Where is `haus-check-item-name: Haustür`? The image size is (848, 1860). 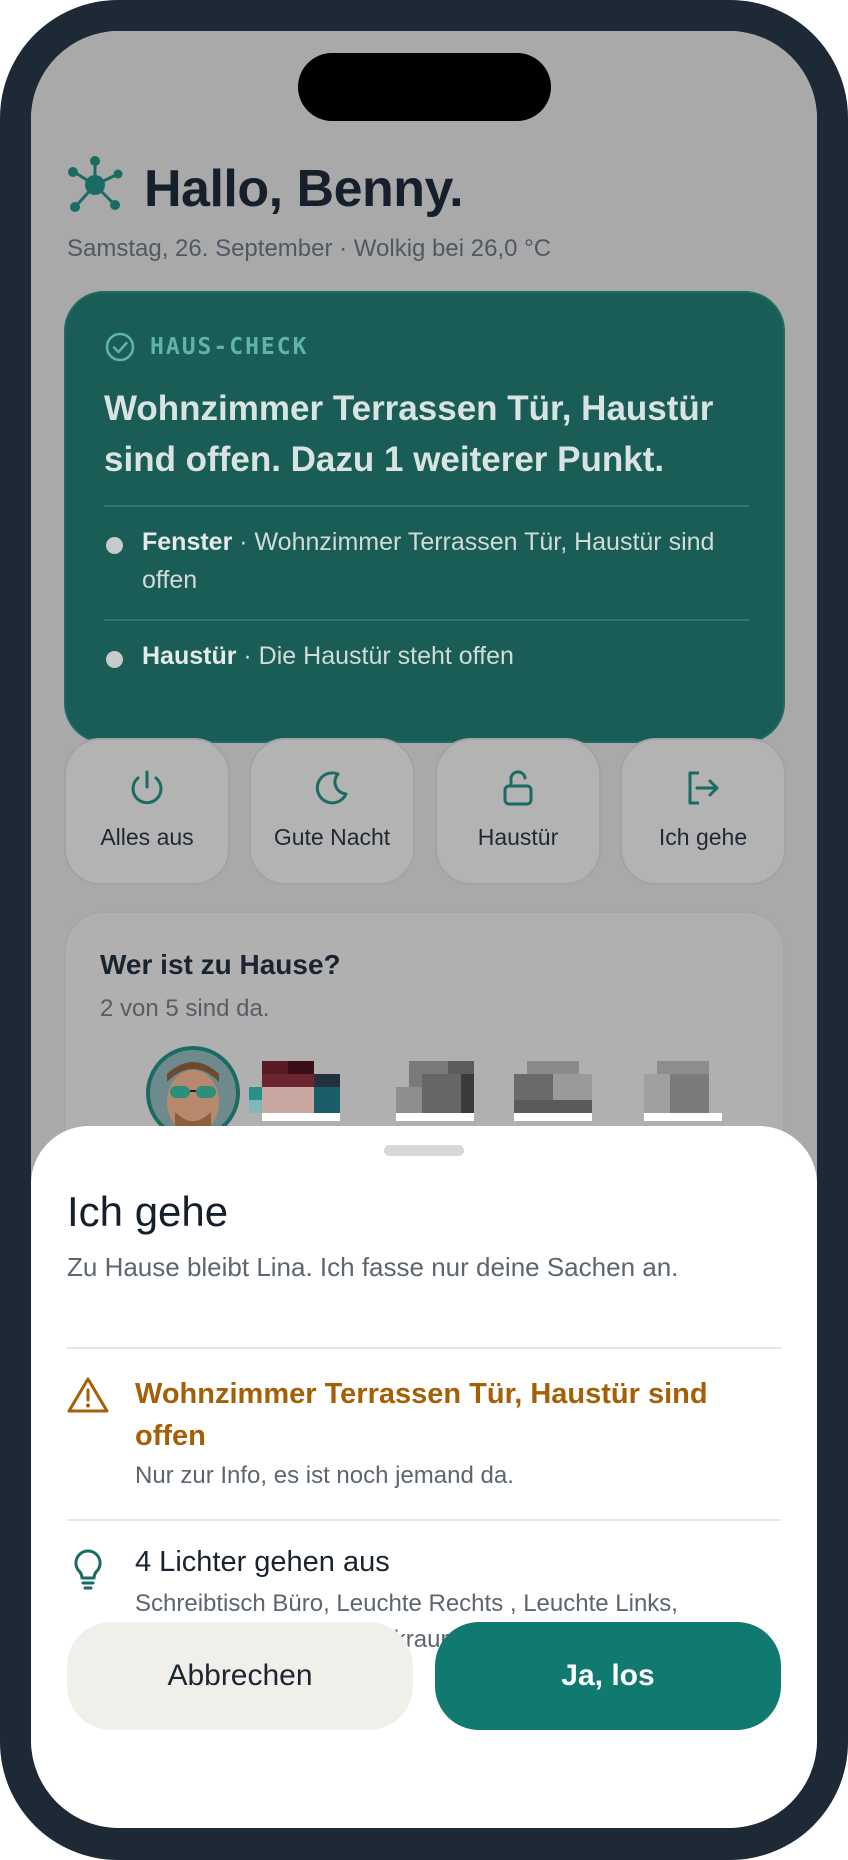 haus-check-item-name: Haustür is located at coordinates (189, 656).